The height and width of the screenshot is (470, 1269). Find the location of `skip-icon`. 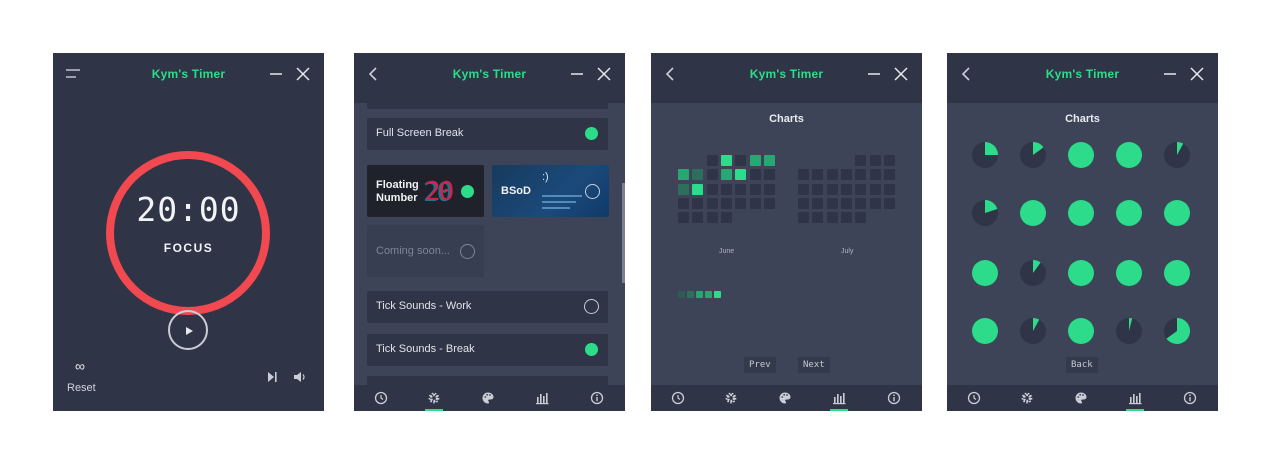

skip-icon is located at coordinates (272, 377).